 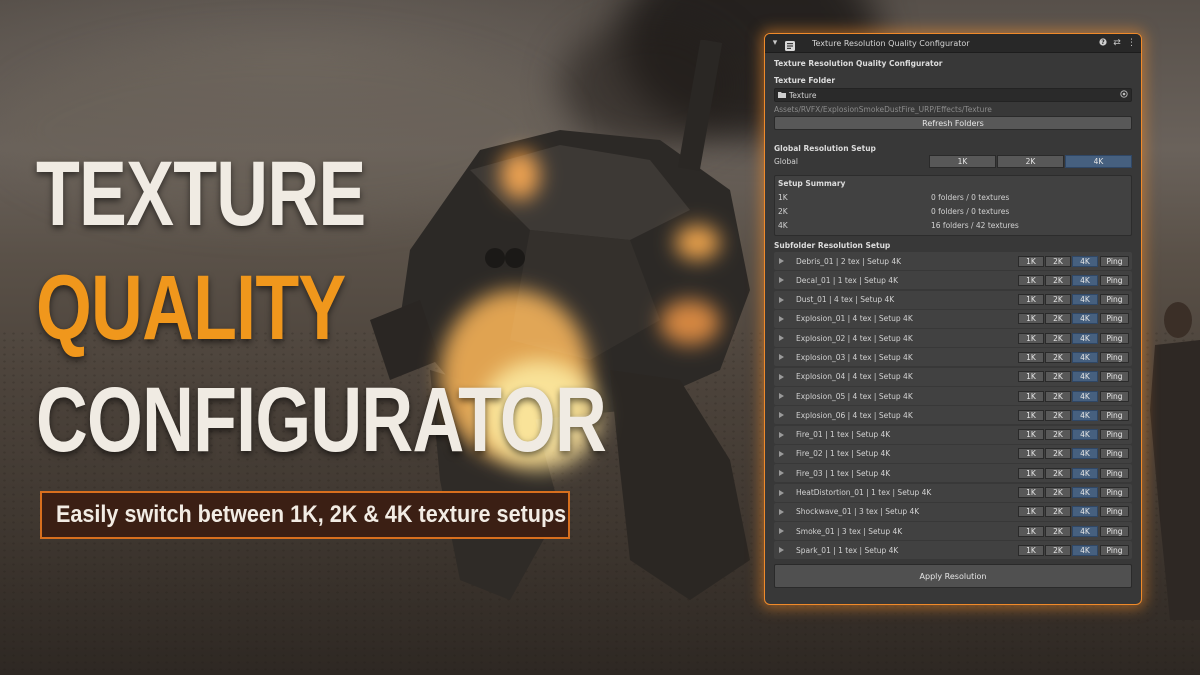 What do you see at coordinates (1117, 43) in the screenshot?
I see `options-icon: ⇄` at bounding box center [1117, 43].